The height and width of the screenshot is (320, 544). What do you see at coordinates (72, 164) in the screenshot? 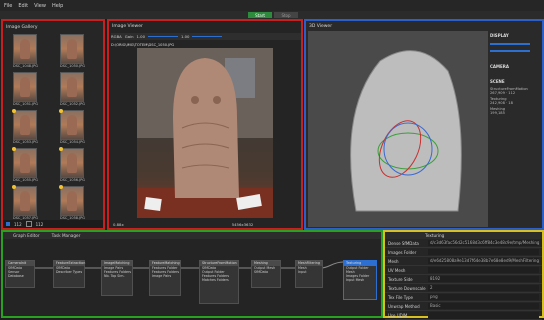
I see `thumbnail: DSC_1056.JPG` at bounding box center [72, 164].